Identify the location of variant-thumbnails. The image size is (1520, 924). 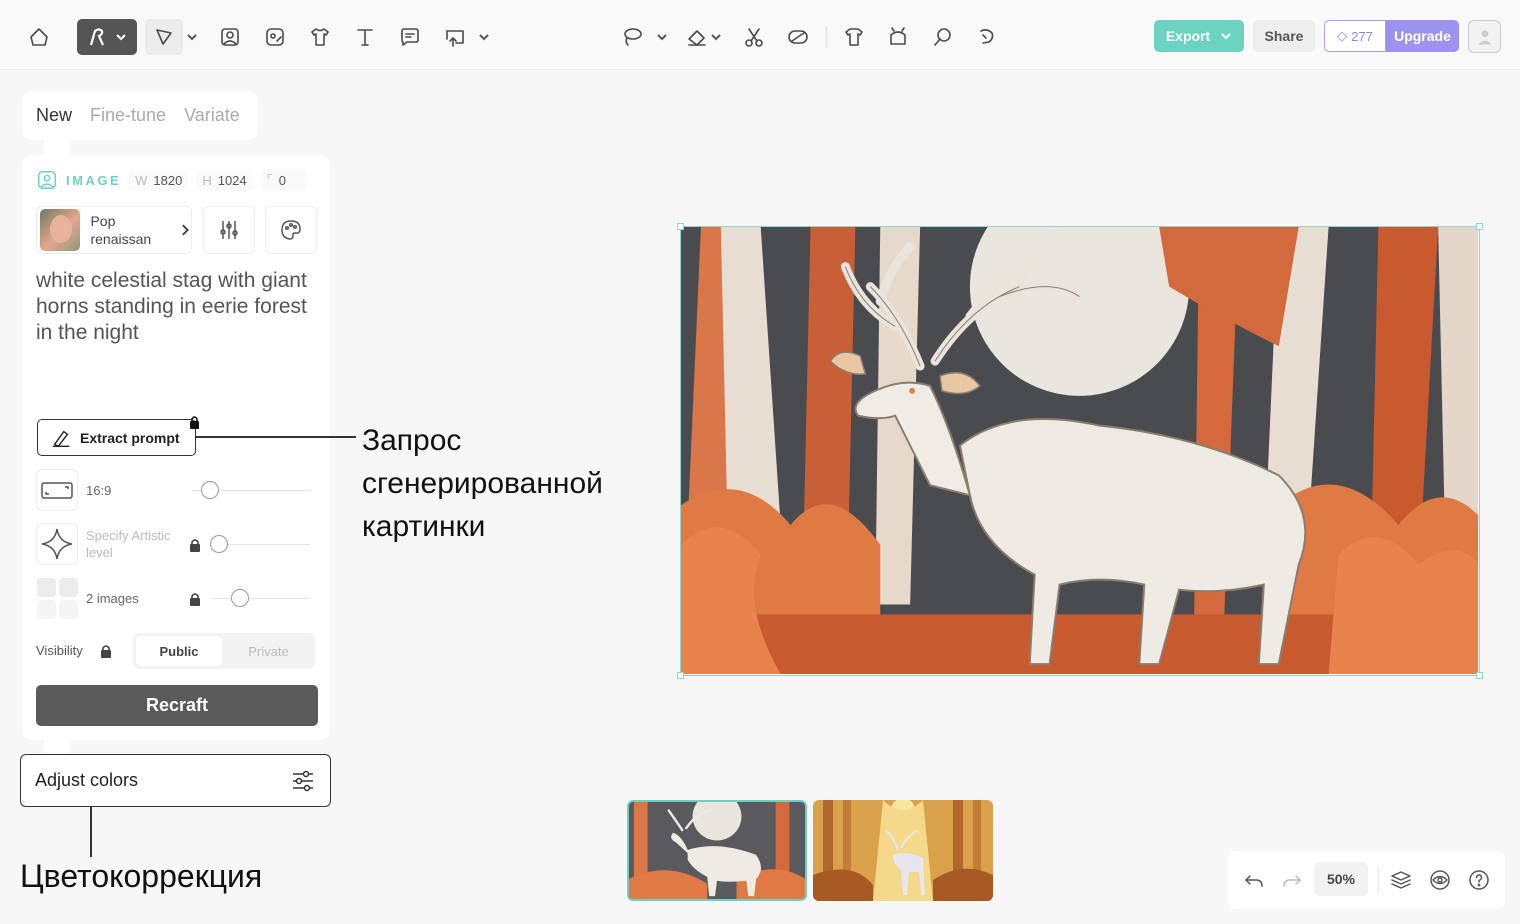
(810, 850).